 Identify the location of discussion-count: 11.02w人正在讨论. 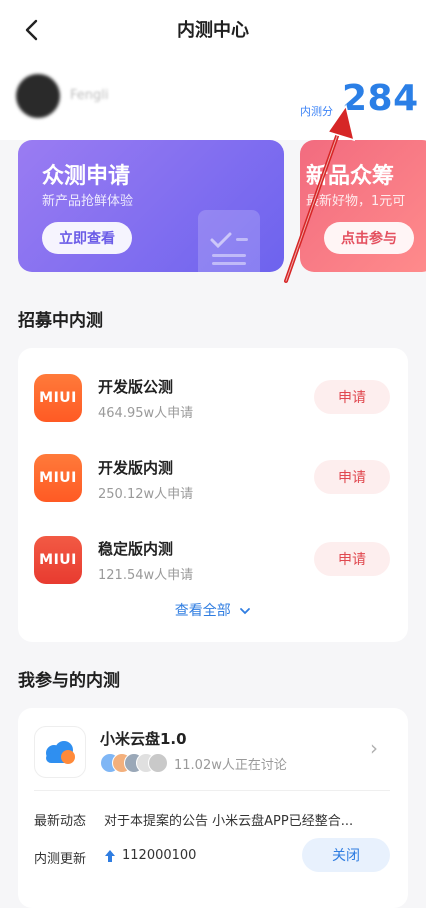
(230, 765).